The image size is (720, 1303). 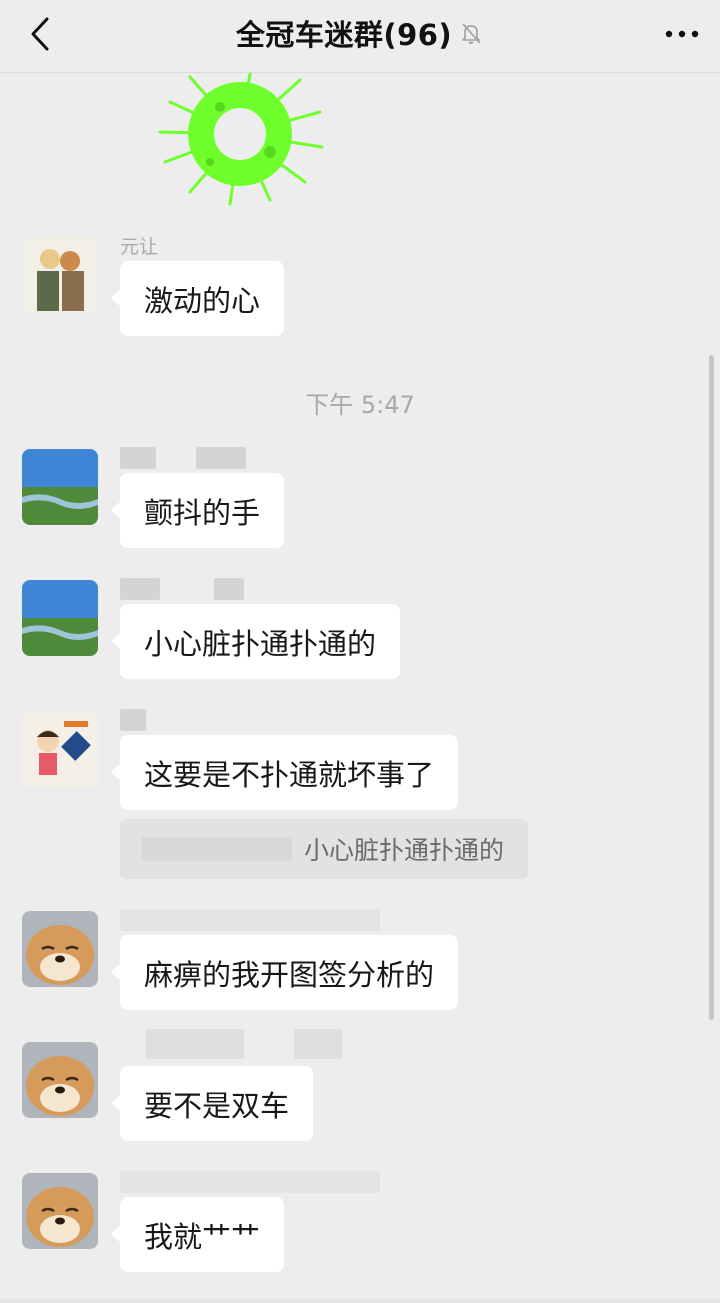 I want to click on quoted-sender, so click(x=217, y=849).